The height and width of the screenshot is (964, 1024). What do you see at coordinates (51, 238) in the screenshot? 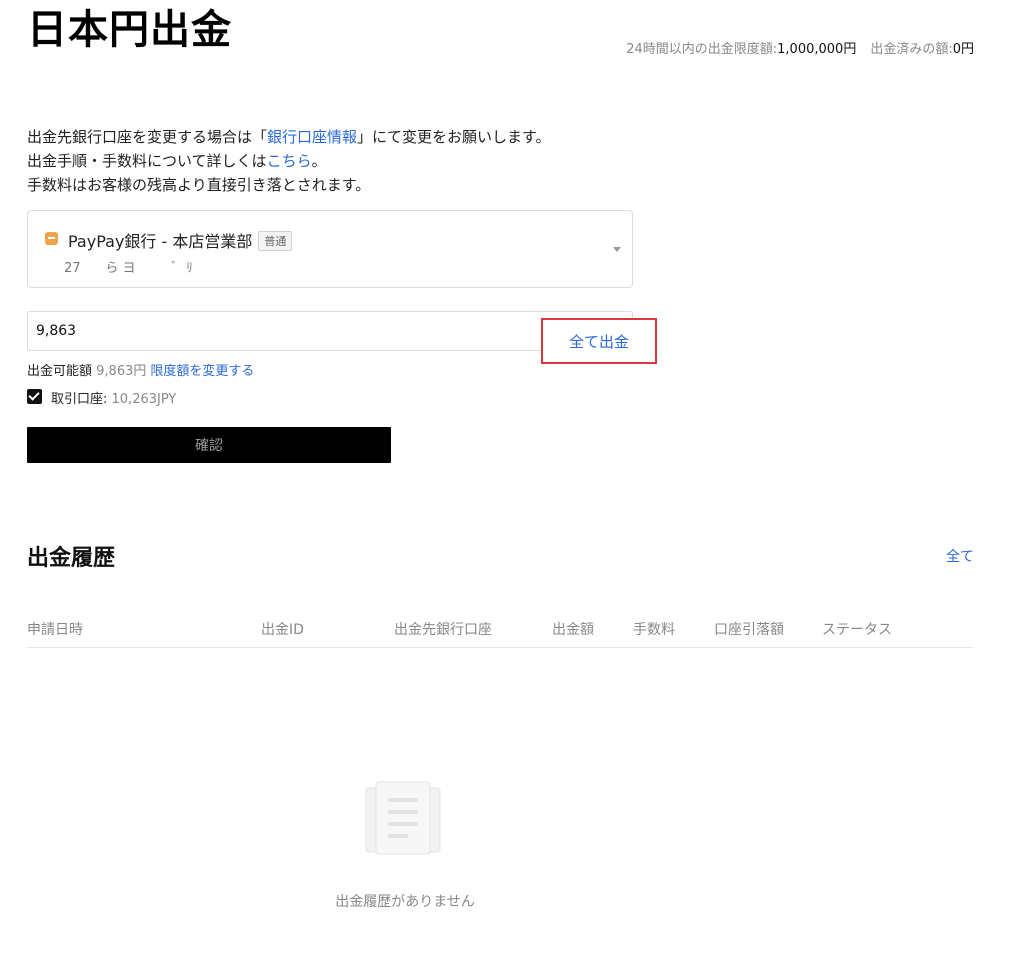
I see `bank-card-icon` at bounding box center [51, 238].